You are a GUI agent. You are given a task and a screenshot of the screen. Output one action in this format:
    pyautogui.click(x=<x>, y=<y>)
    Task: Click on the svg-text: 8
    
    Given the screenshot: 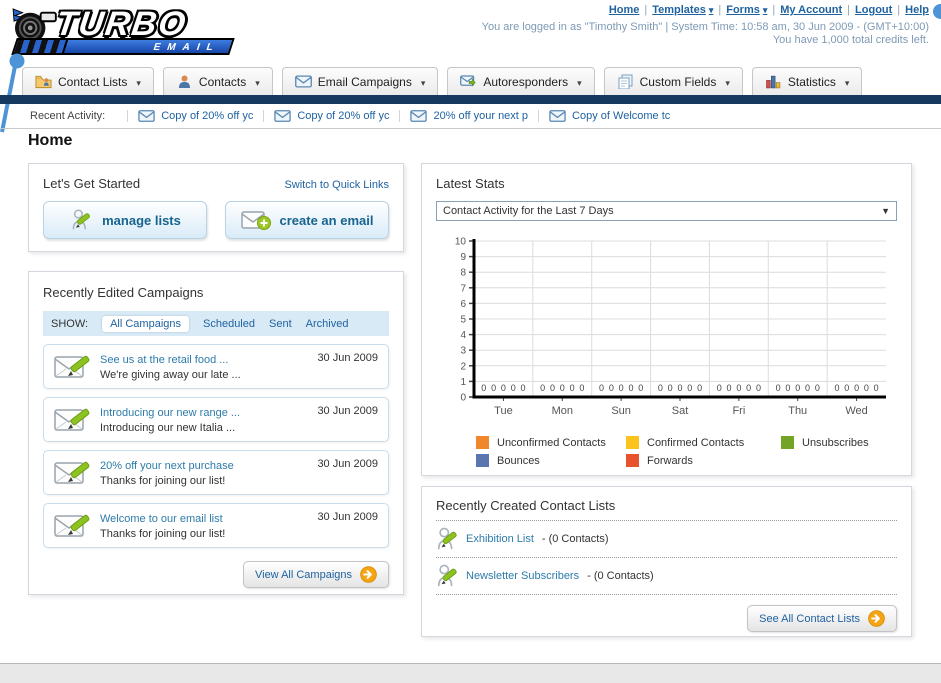 What is the action you would take?
    pyautogui.click(x=463, y=273)
    